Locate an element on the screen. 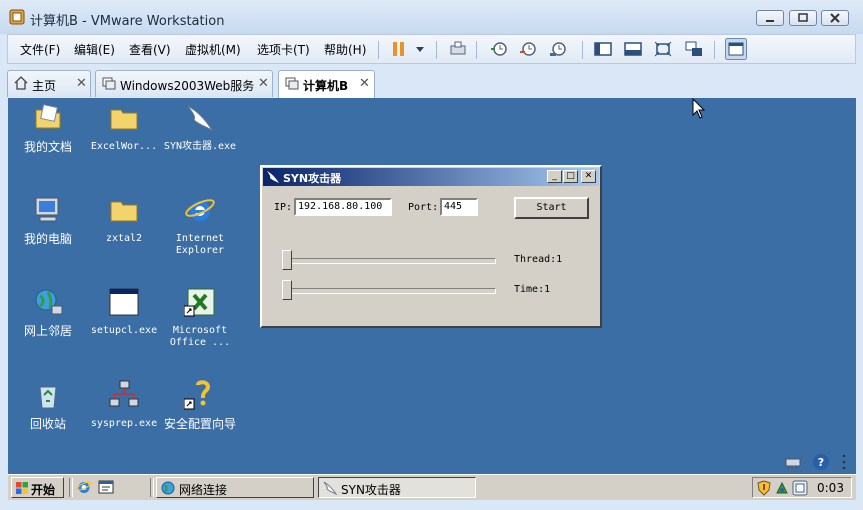 The width and height of the screenshot is (863, 510). tab-label: 主页 is located at coordinates (44, 86).